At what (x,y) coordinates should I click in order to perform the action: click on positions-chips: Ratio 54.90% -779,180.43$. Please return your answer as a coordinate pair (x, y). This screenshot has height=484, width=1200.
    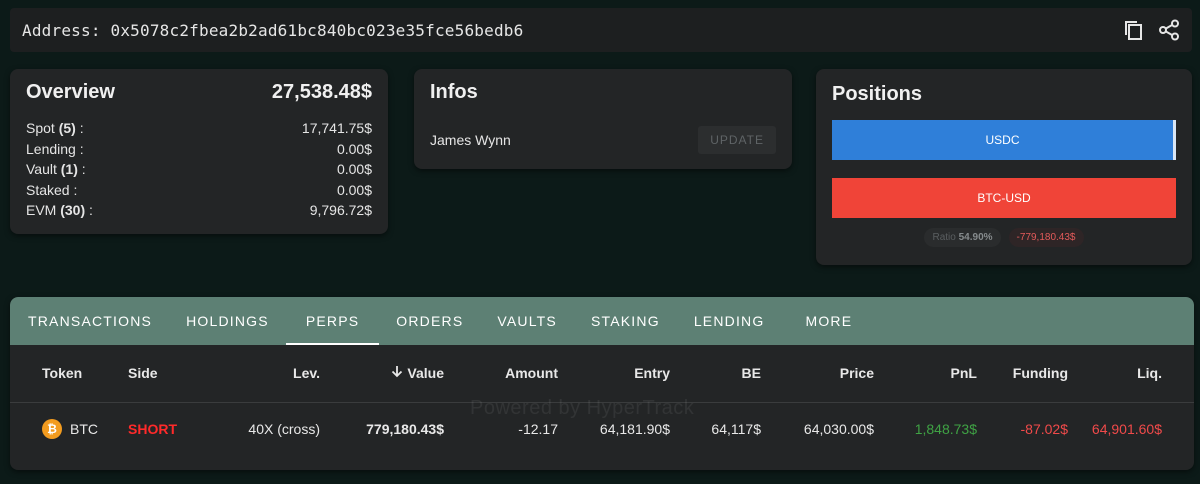
    Looking at the image, I should click on (1004, 237).